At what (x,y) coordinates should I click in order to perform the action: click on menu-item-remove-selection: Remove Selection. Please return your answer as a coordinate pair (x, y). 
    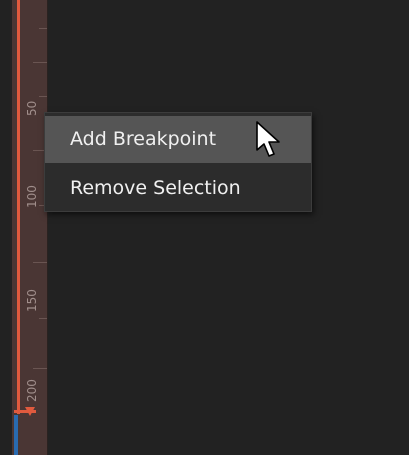
    Looking at the image, I should click on (178, 188).